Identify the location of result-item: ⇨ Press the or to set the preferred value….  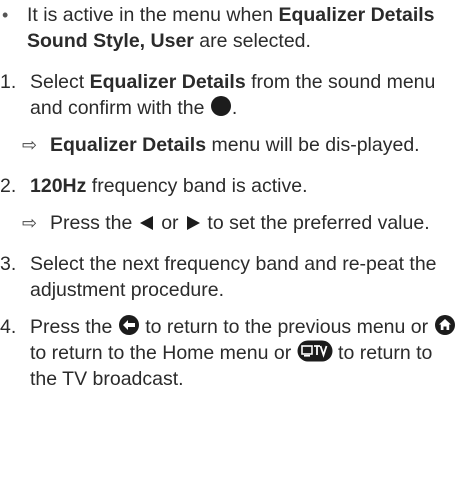
(231, 223).